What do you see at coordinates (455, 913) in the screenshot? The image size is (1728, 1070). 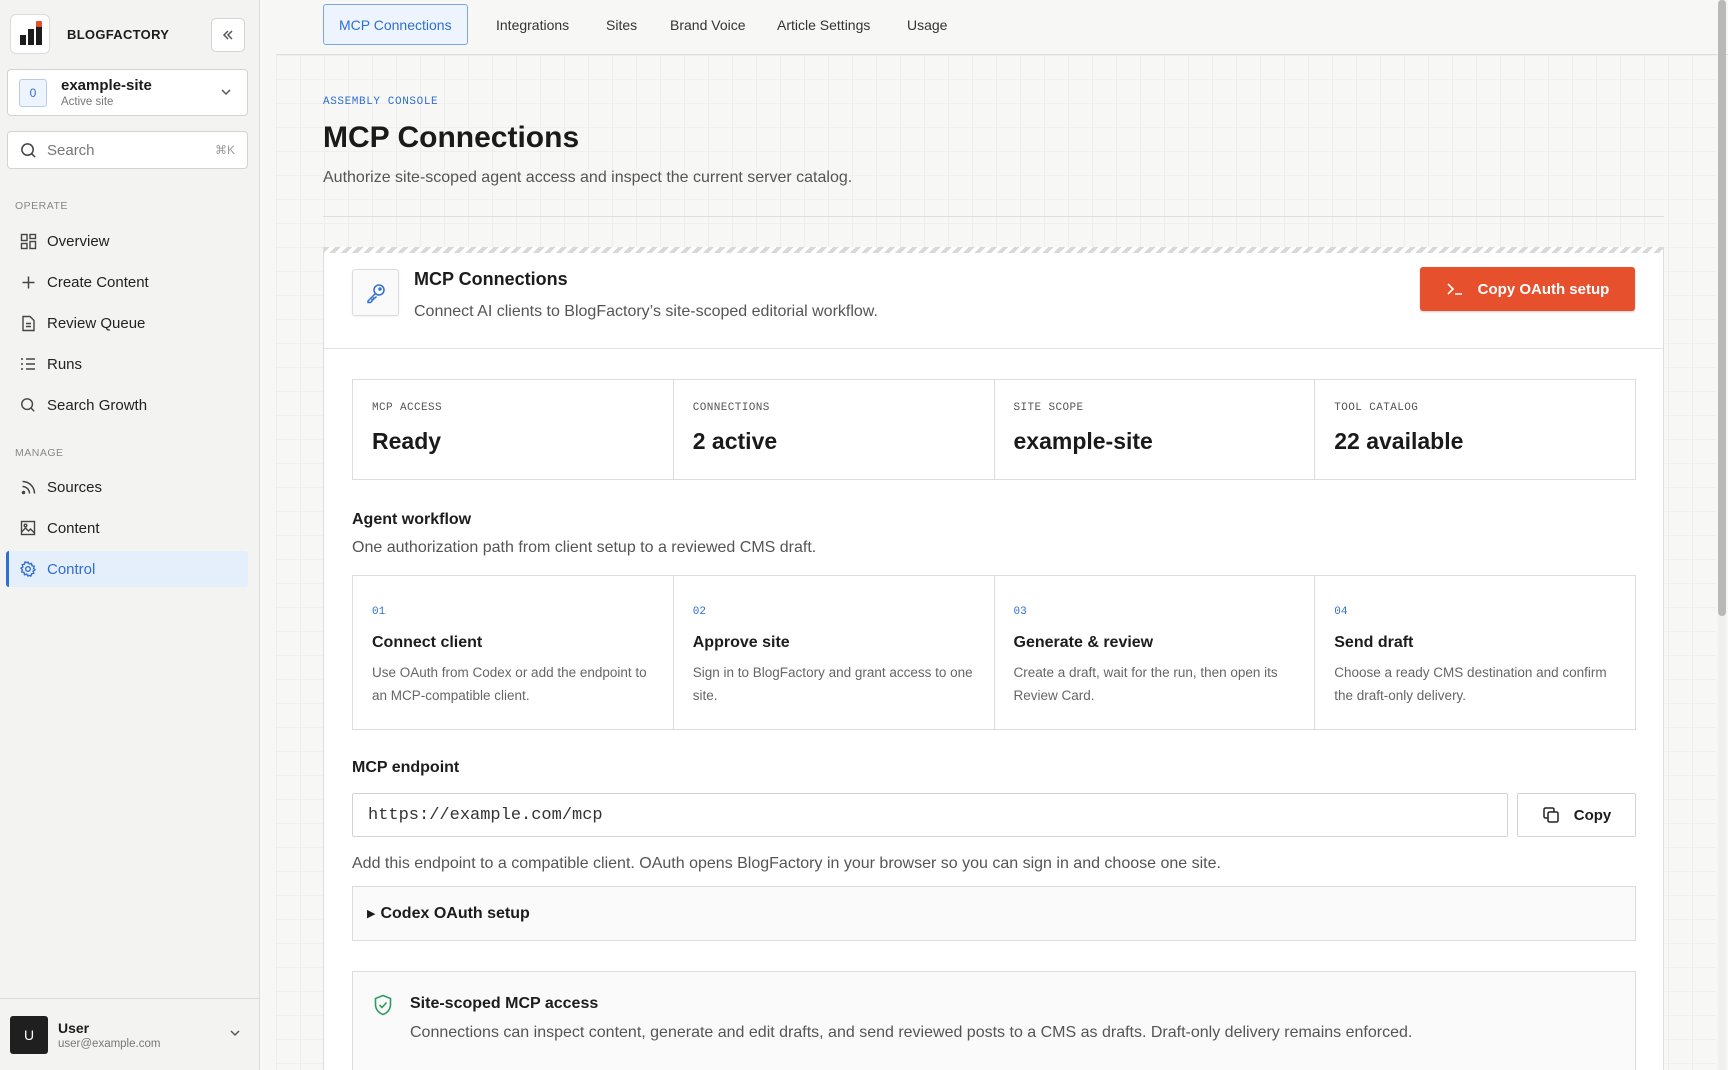 I see `details-label: Codex OAuth setup` at bounding box center [455, 913].